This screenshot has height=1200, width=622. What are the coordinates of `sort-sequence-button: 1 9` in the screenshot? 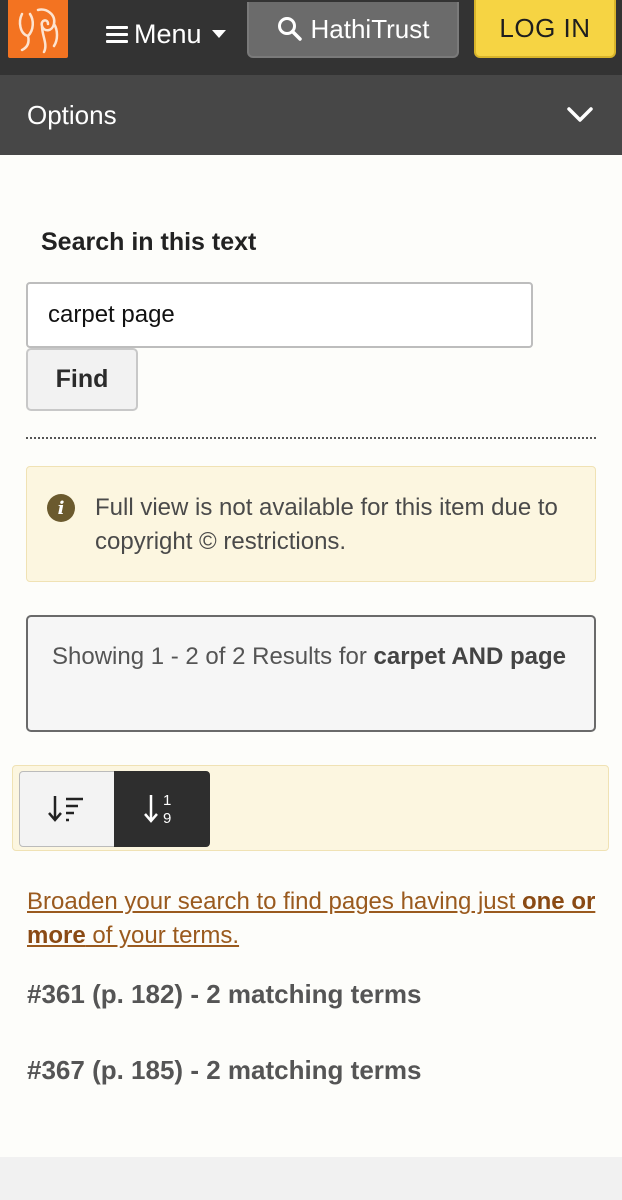 It's located at (162, 809).